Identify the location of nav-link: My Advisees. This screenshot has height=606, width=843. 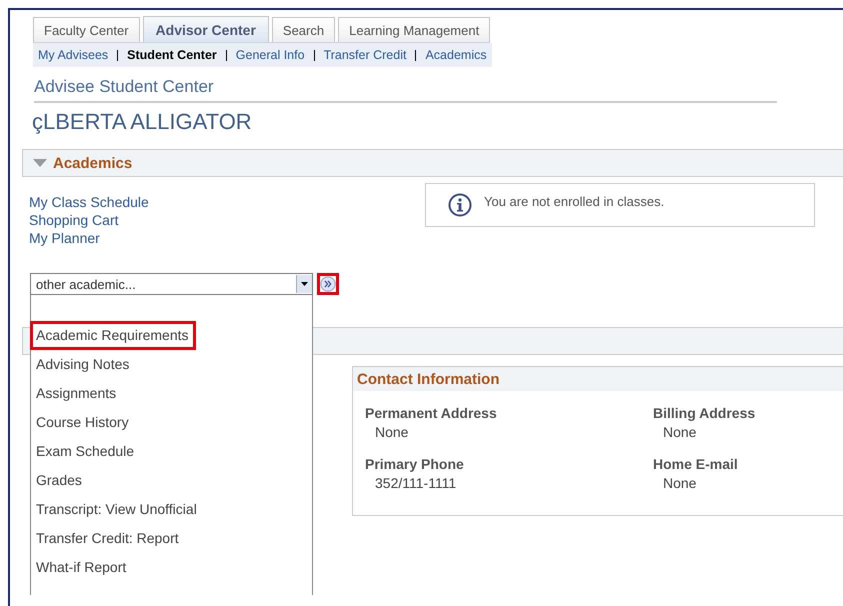
(73, 55).